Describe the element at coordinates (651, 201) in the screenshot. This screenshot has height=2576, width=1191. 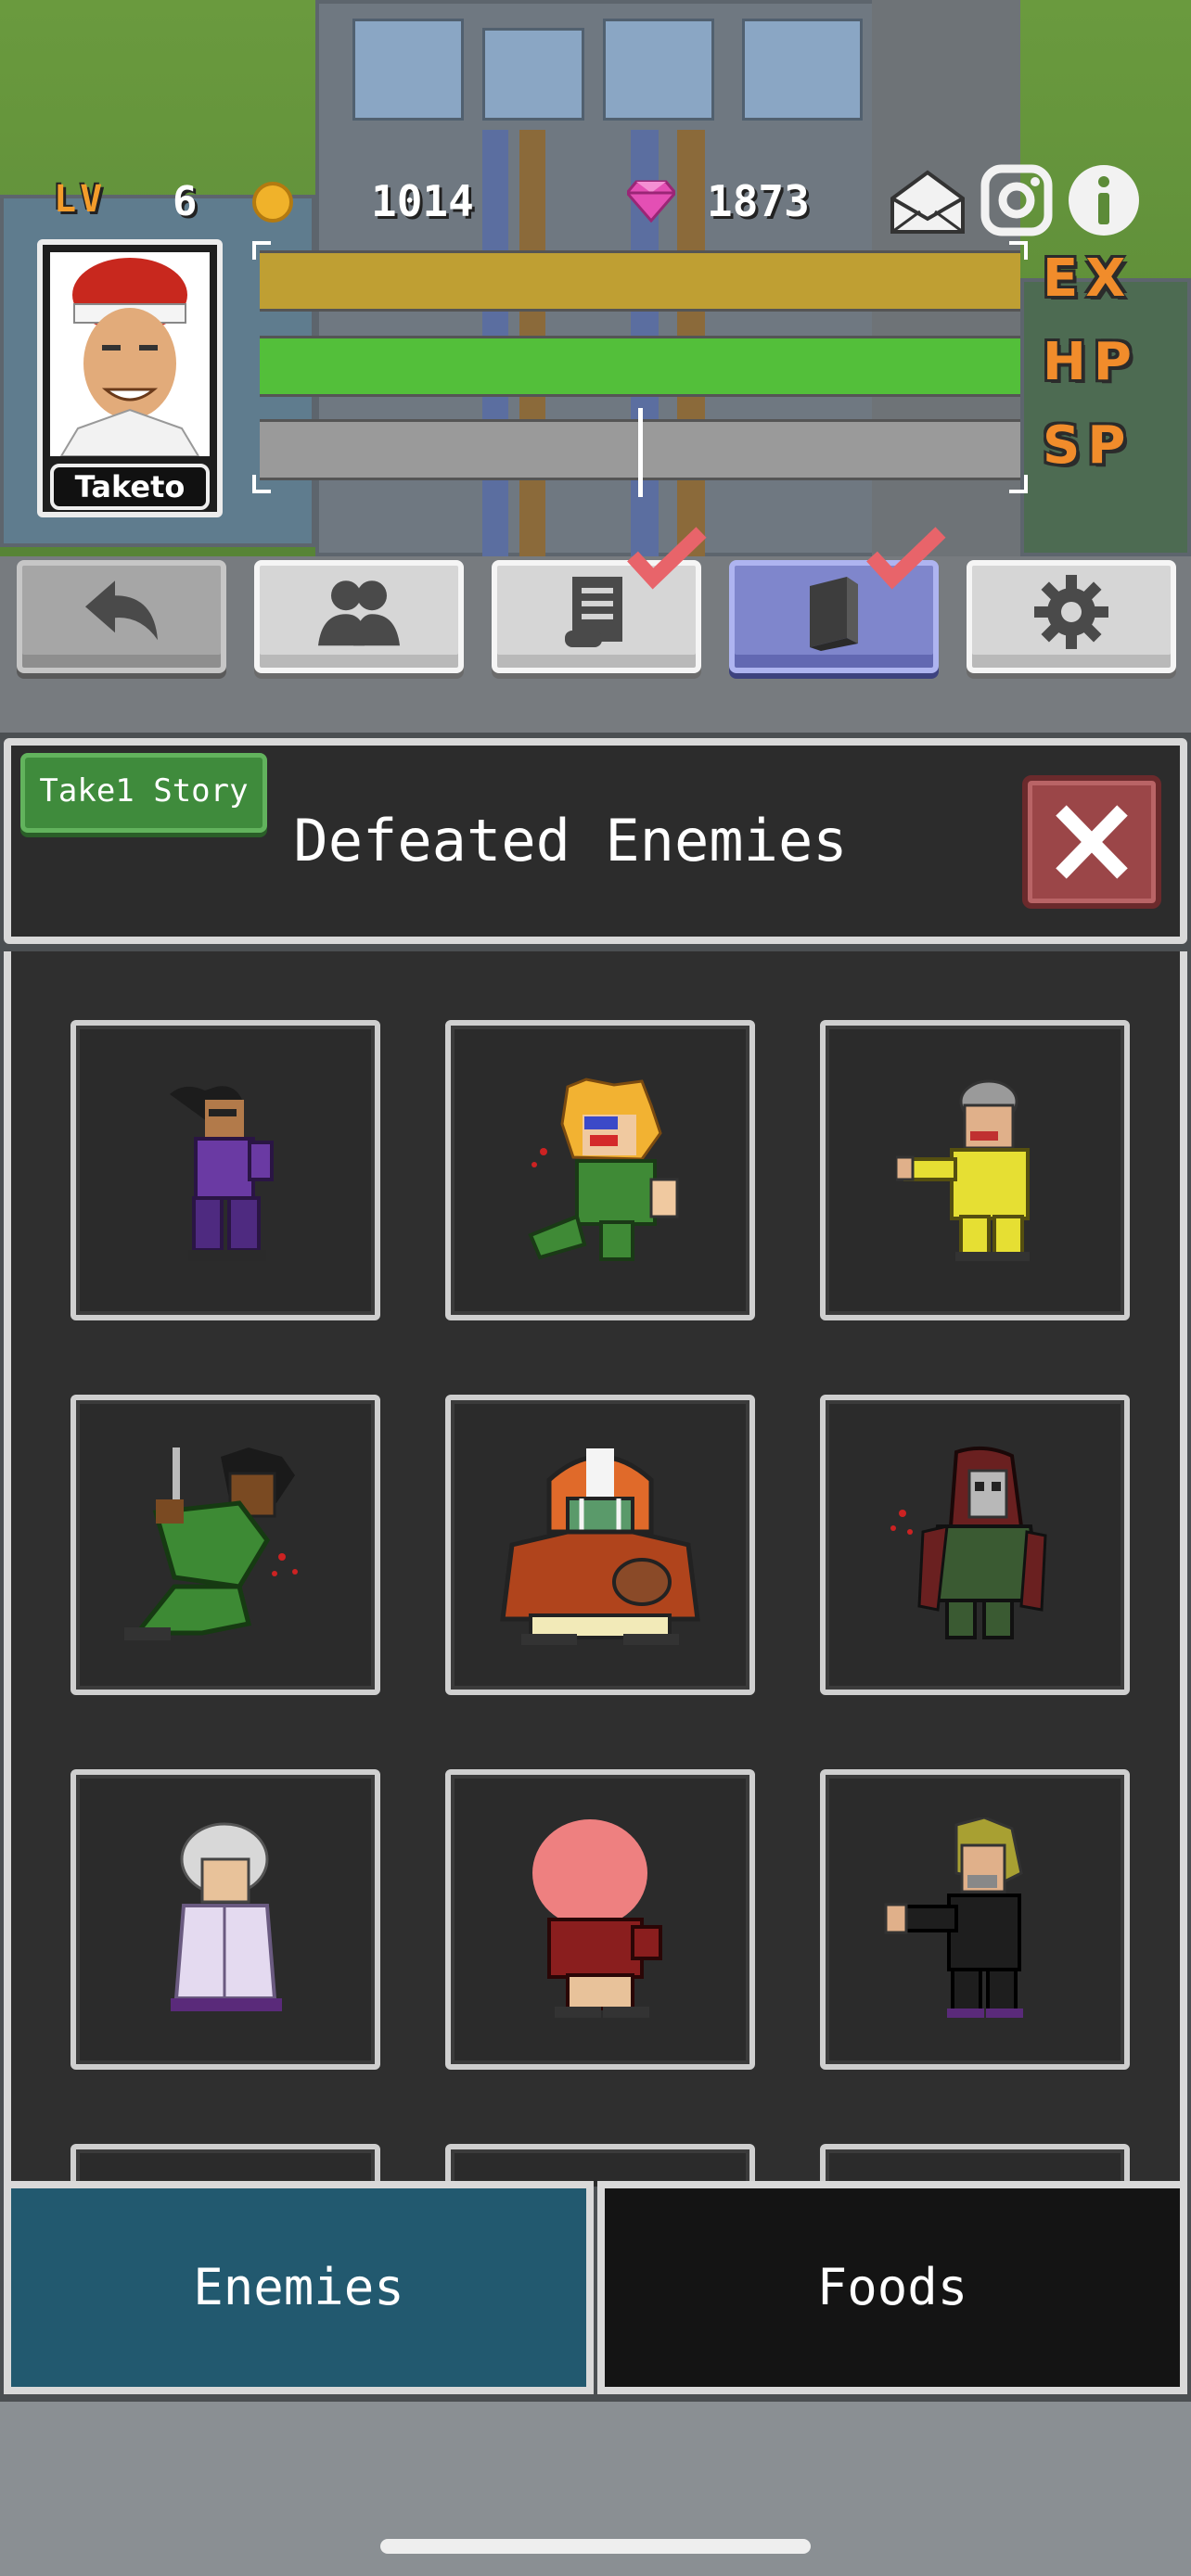
I see `gem-icon` at that location.